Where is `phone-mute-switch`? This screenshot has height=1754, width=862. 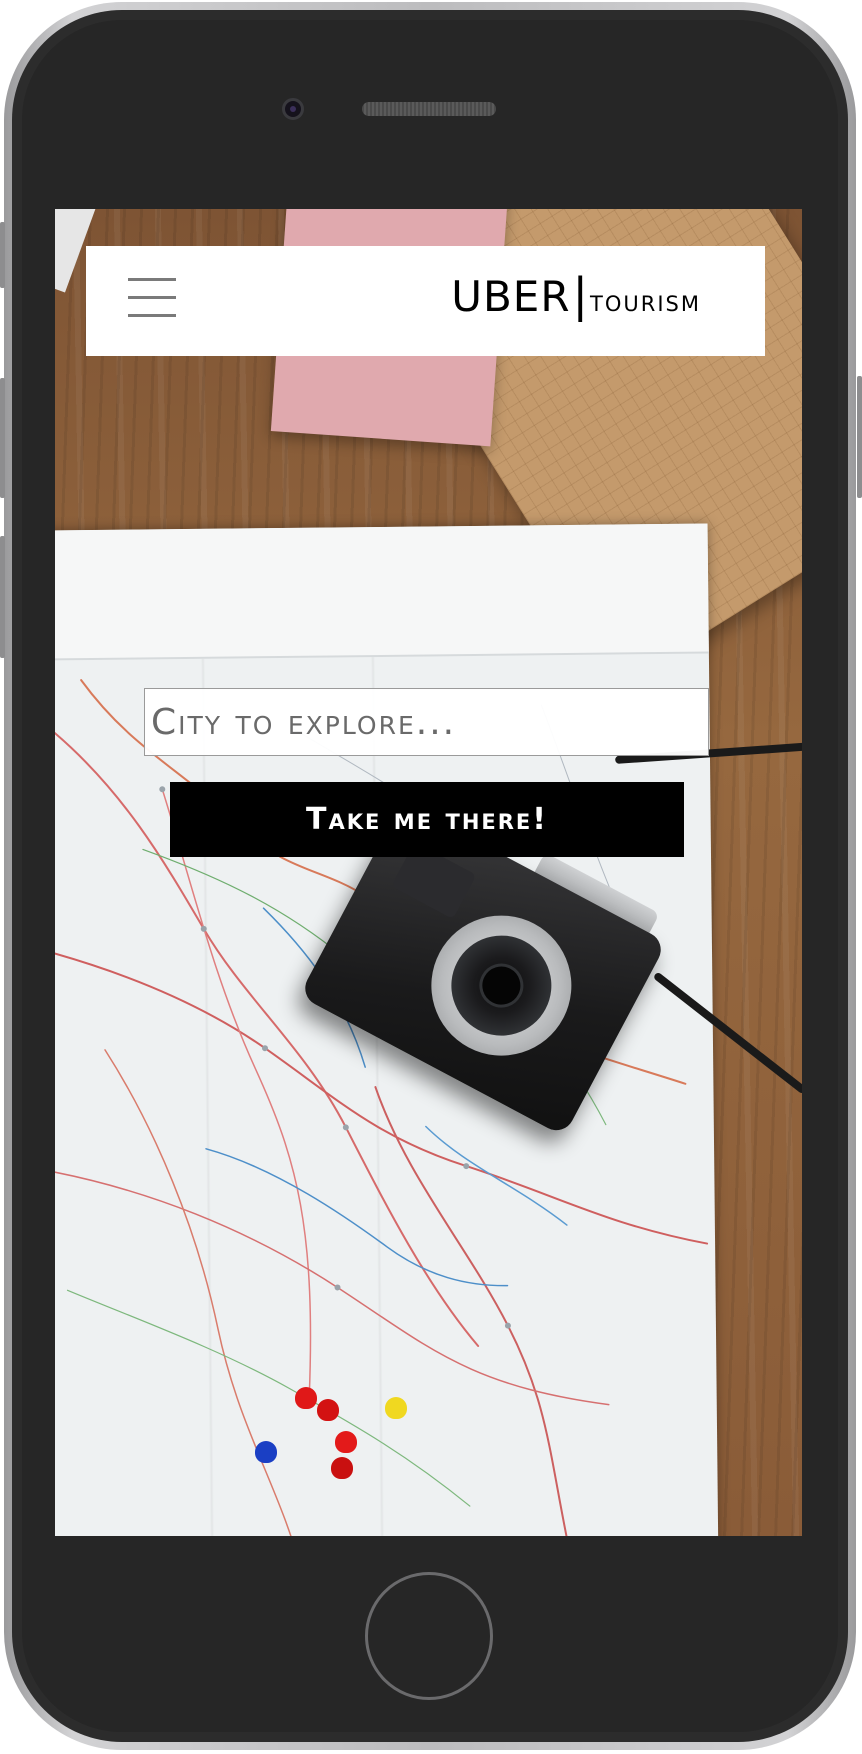 phone-mute-switch is located at coordinates (2, 255).